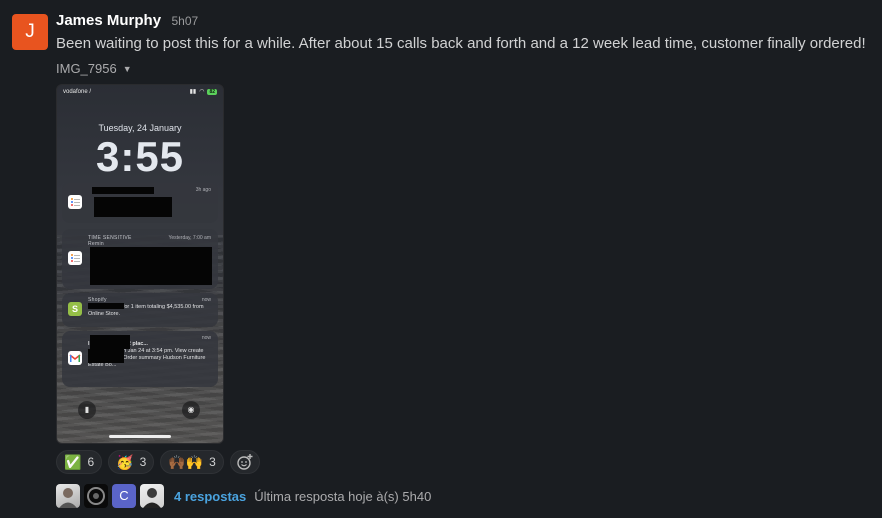 This screenshot has width=882, height=518. I want to click on gmail-icon, so click(75, 358).